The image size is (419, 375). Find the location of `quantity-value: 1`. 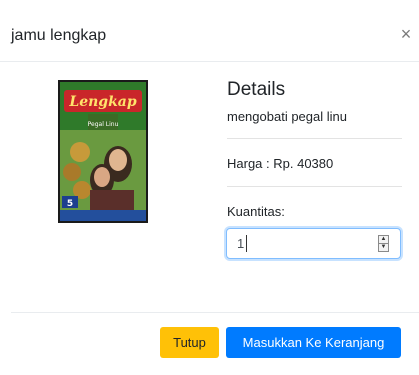

quantity-value: 1 is located at coordinates (241, 243).